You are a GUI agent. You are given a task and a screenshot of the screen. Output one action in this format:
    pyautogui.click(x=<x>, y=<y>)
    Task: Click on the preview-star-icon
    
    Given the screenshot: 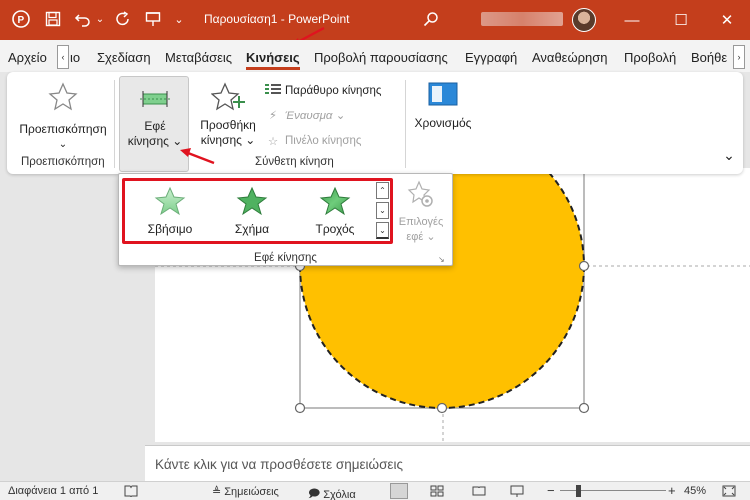 What is the action you would take?
    pyautogui.click(x=63, y=96)
    